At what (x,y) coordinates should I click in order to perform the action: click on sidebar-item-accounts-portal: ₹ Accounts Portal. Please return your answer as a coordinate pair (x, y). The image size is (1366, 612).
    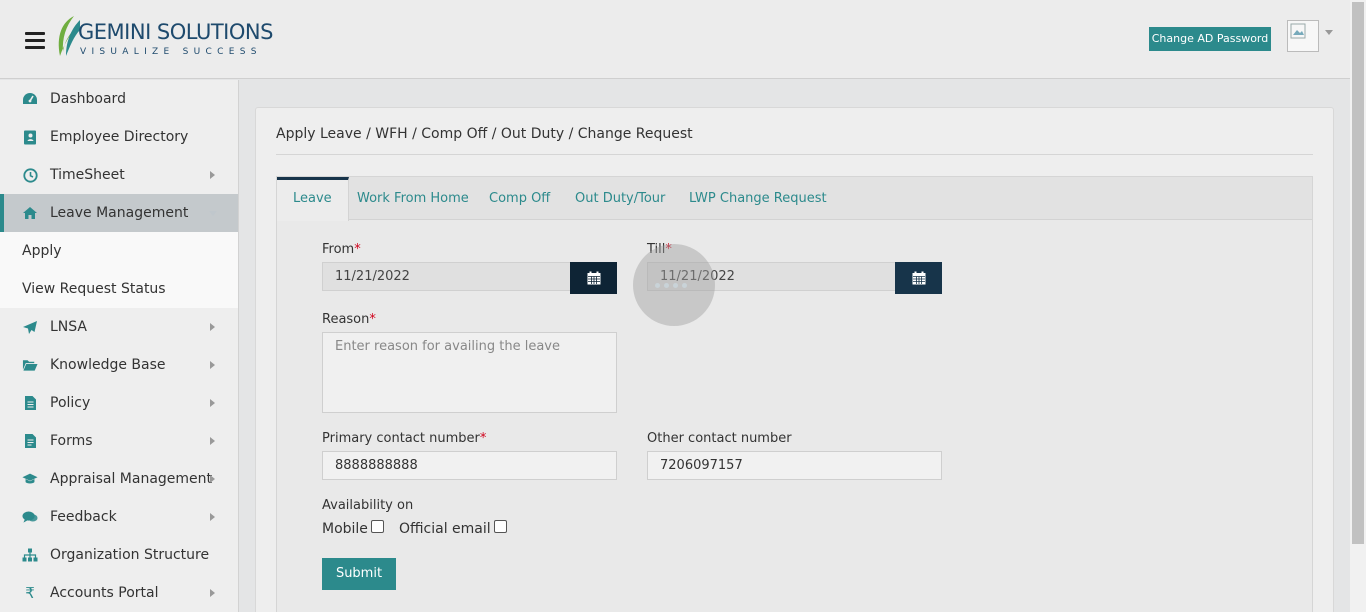
    Looking at the image, I should click on (119, 593).